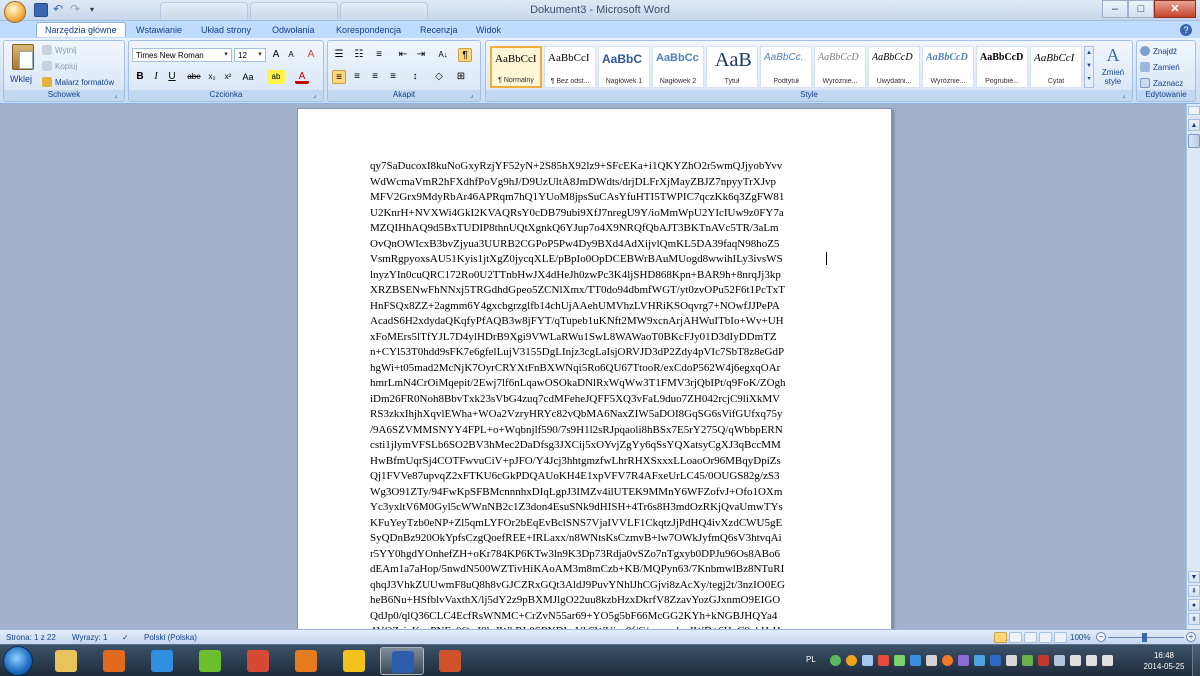  Describe the element at coordinates (403, 55) in the screenshot. I see `decrease-indent-button: ⇤` at that location.